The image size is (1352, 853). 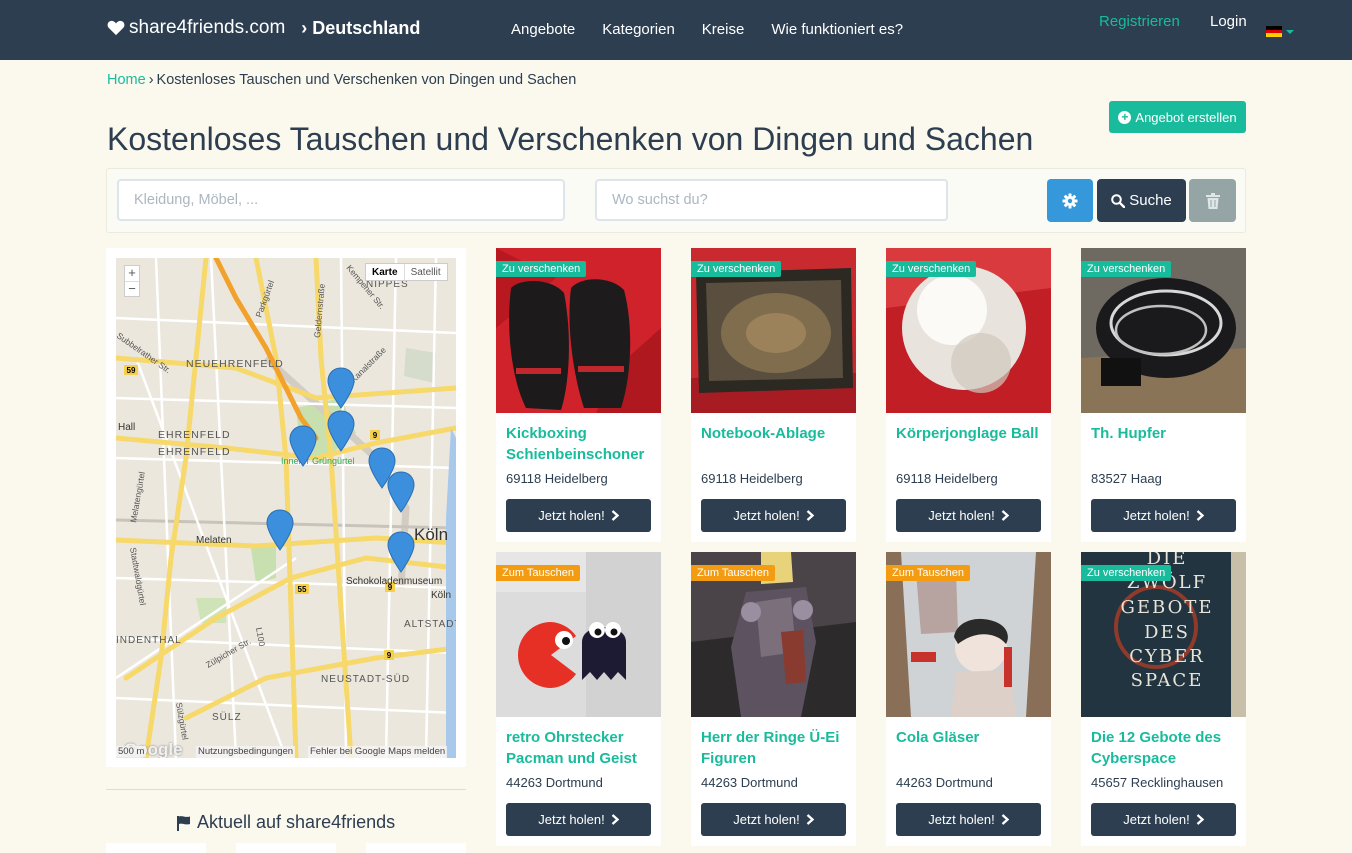 I want to click on map-route-shield: 55, so click(x=302, y=589).